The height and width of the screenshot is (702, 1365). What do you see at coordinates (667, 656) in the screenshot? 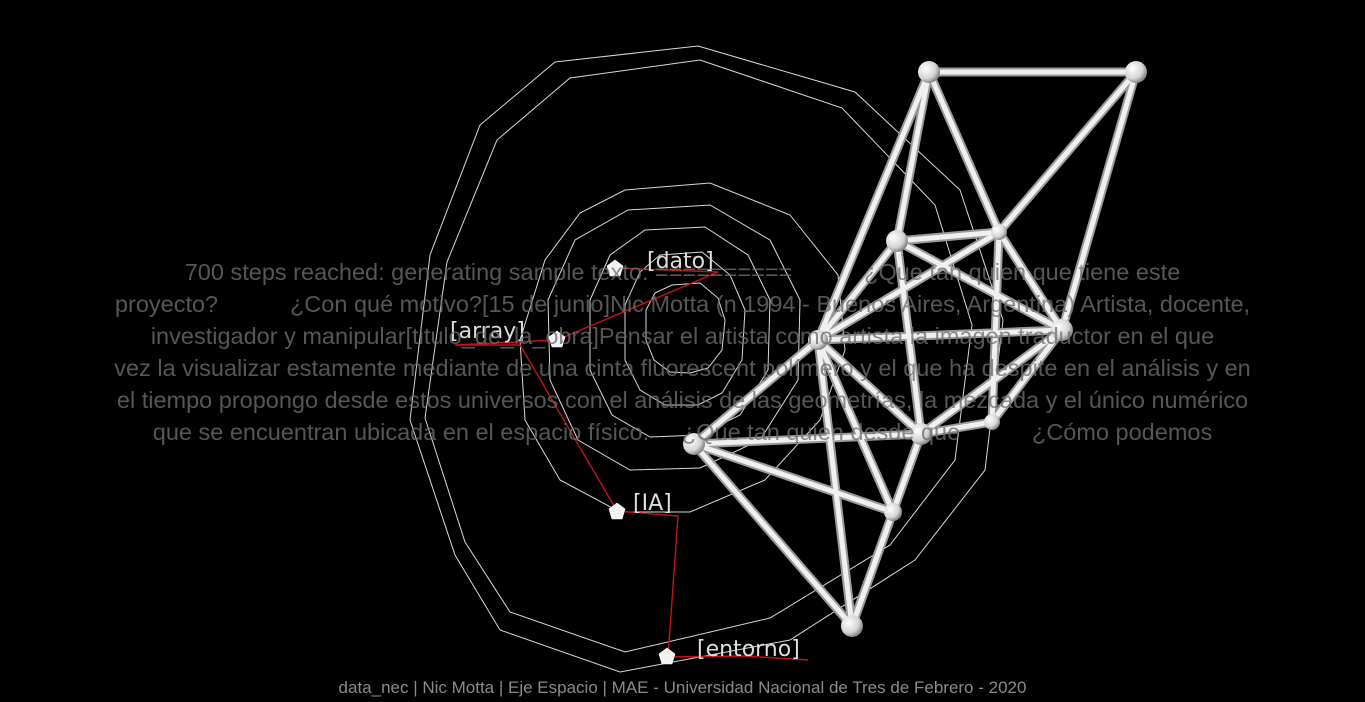
I see `node-marker-entorno` at bounding box center [667, 656].